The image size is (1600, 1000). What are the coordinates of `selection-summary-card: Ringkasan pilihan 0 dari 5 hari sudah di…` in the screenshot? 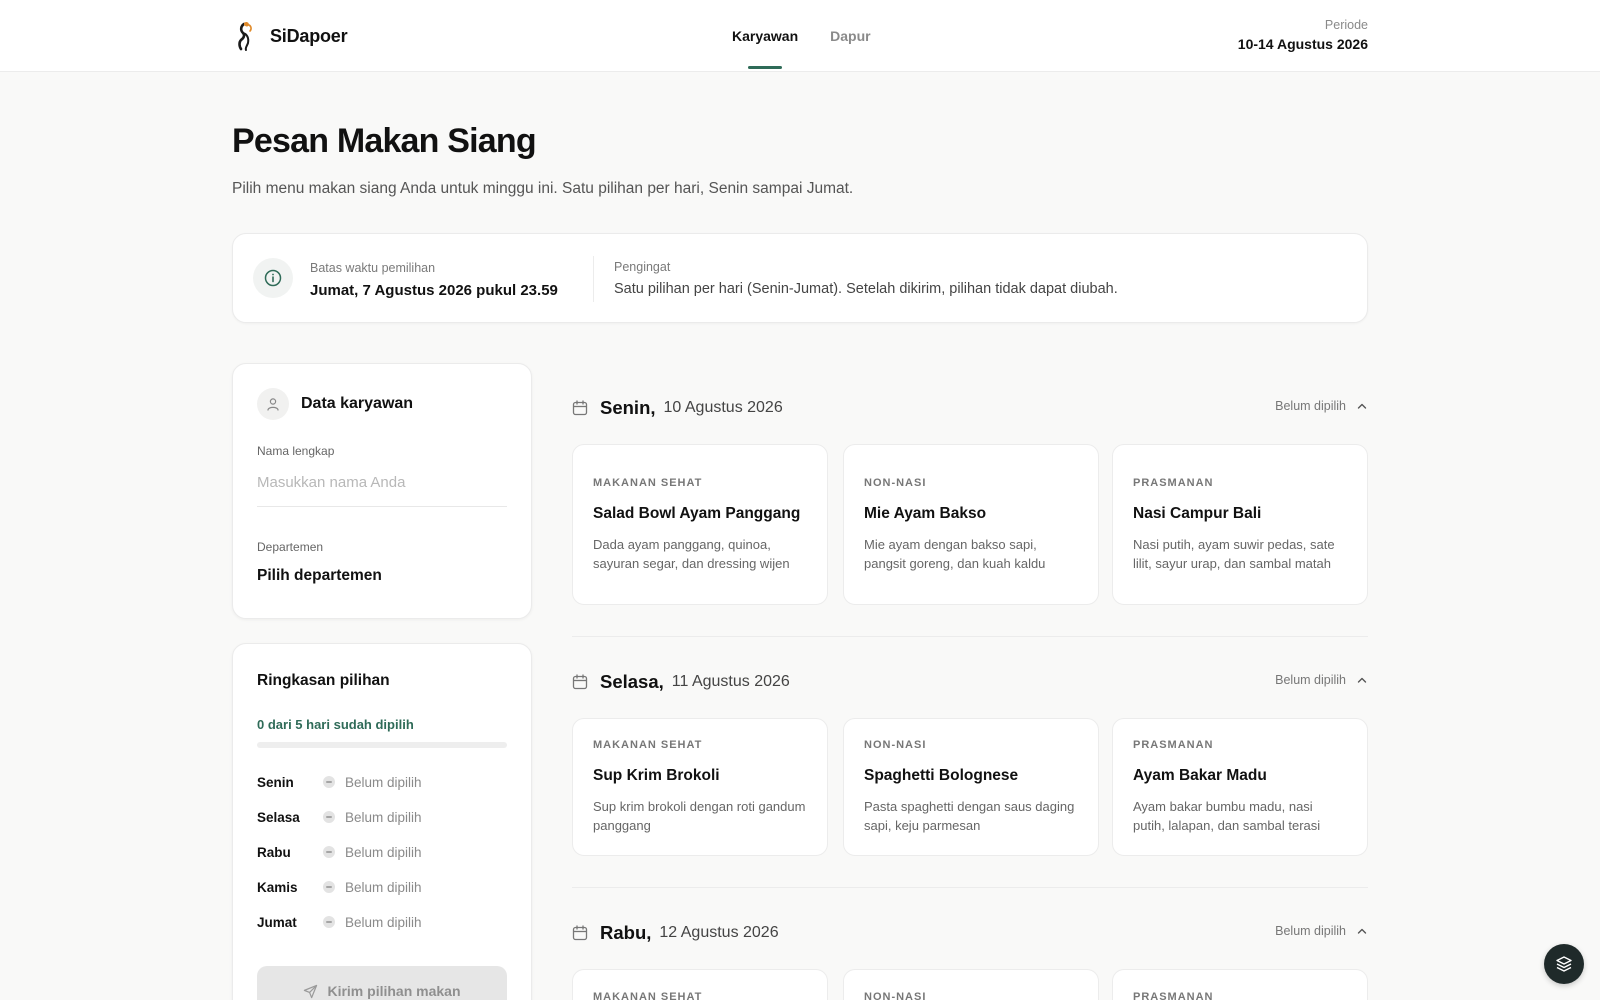 It's located at (382, 821).